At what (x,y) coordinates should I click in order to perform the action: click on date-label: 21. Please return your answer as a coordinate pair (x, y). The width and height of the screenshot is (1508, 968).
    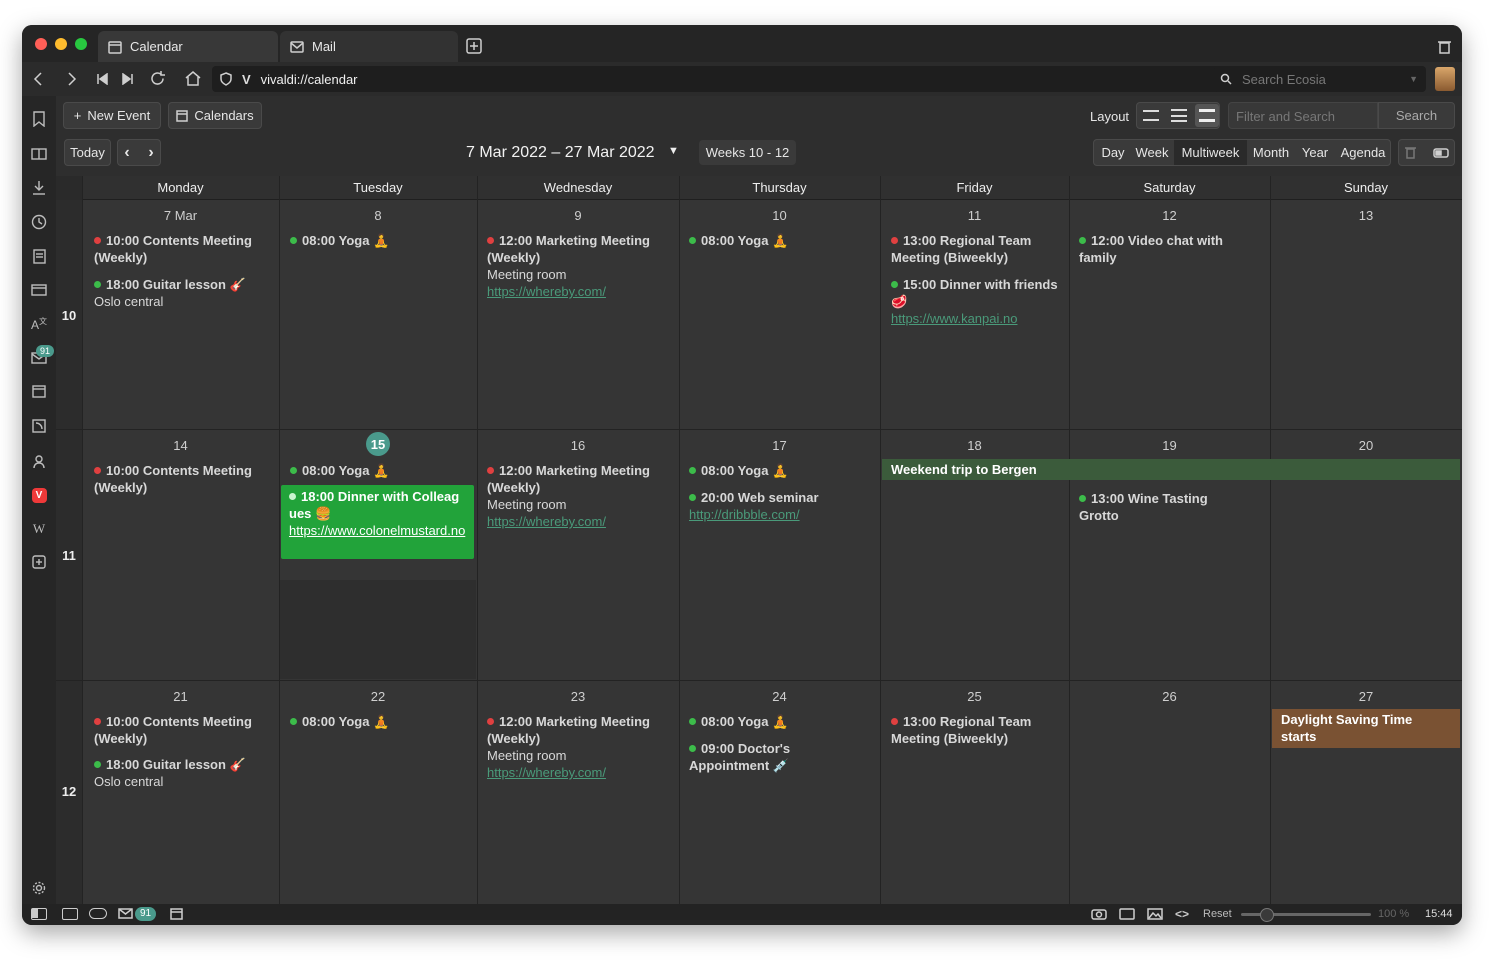
    Looking at the image, I should click on (180, 696).